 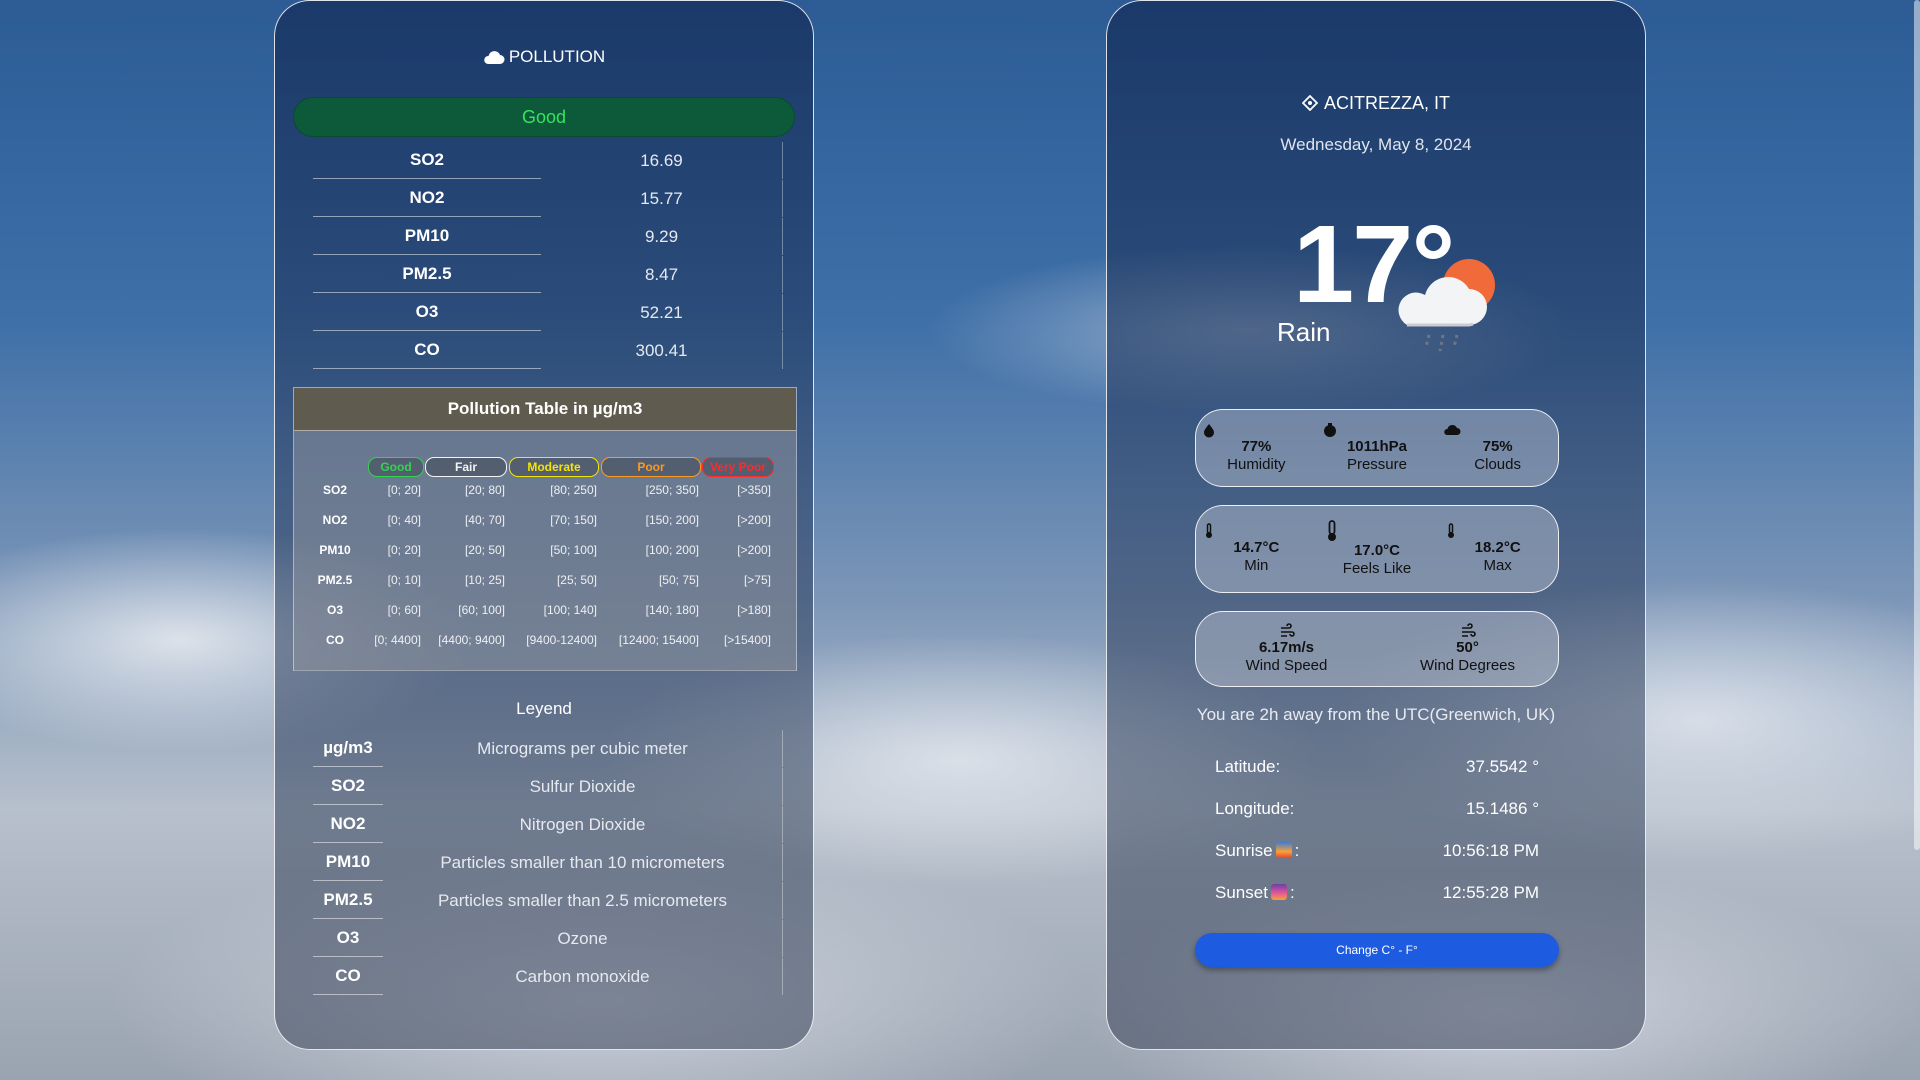 What do you see at coordinates (466, 467) in the screenshot?
I see `level-chip: Fair` at bounding box center [466, 467].